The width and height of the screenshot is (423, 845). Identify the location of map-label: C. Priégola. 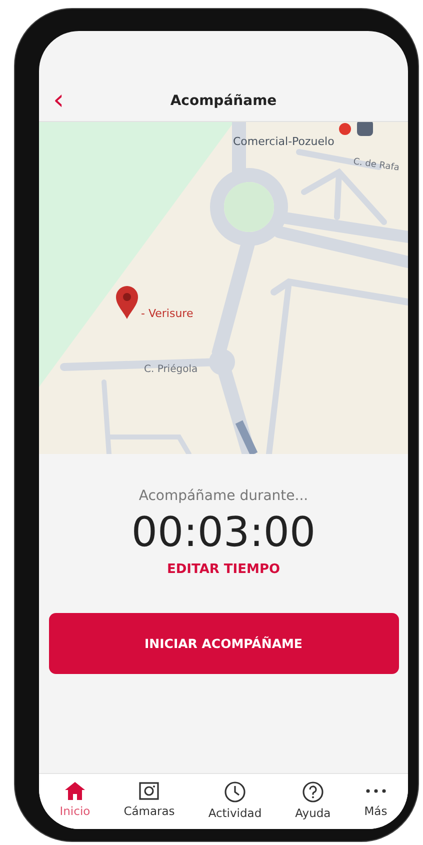
(171, 369).